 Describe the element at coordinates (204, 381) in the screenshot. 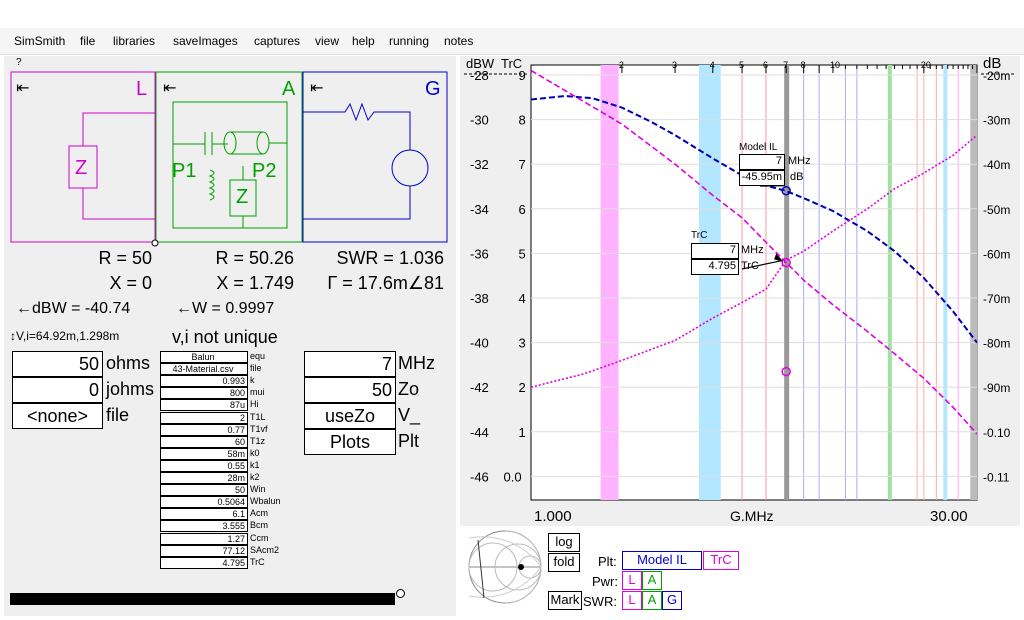

I see `param-value: 0.993` at that location.